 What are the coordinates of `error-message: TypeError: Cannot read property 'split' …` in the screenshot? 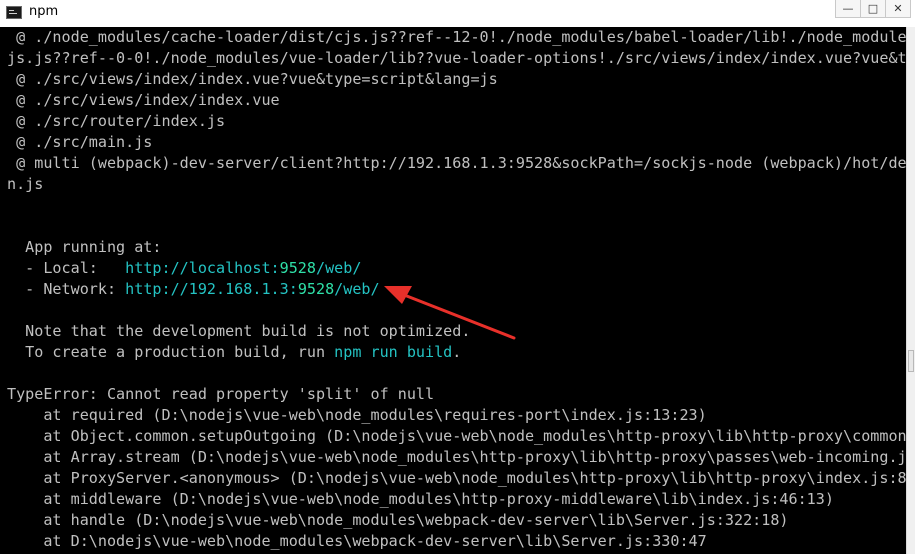 It's located at (221, 394).